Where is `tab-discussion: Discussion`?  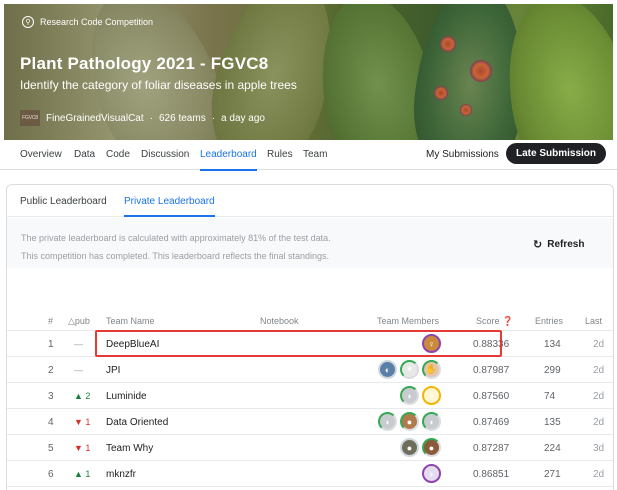 tab-discussion: Discussion is located at coordinates (165, 154).